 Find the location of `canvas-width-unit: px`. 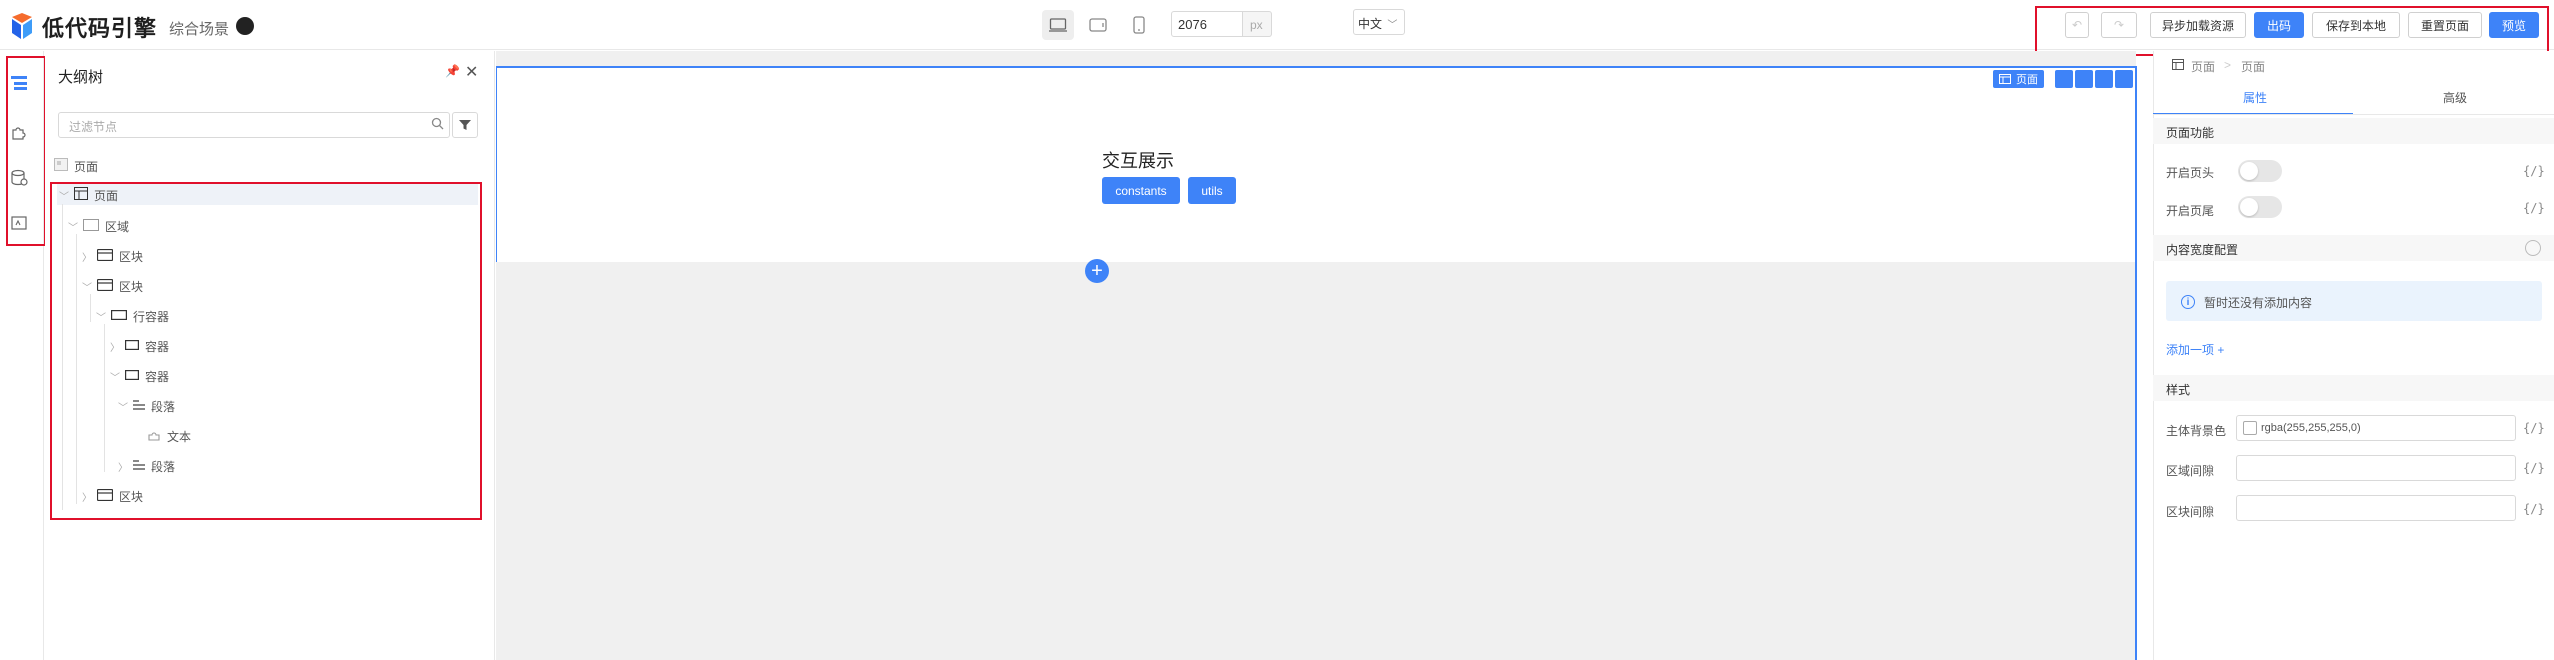

canvas-width-unit: px is located at coordinates (1257, 24).